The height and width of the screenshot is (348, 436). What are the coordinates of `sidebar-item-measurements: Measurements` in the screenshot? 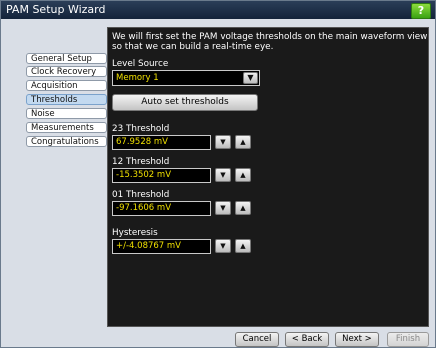 It's located at (66, 127).